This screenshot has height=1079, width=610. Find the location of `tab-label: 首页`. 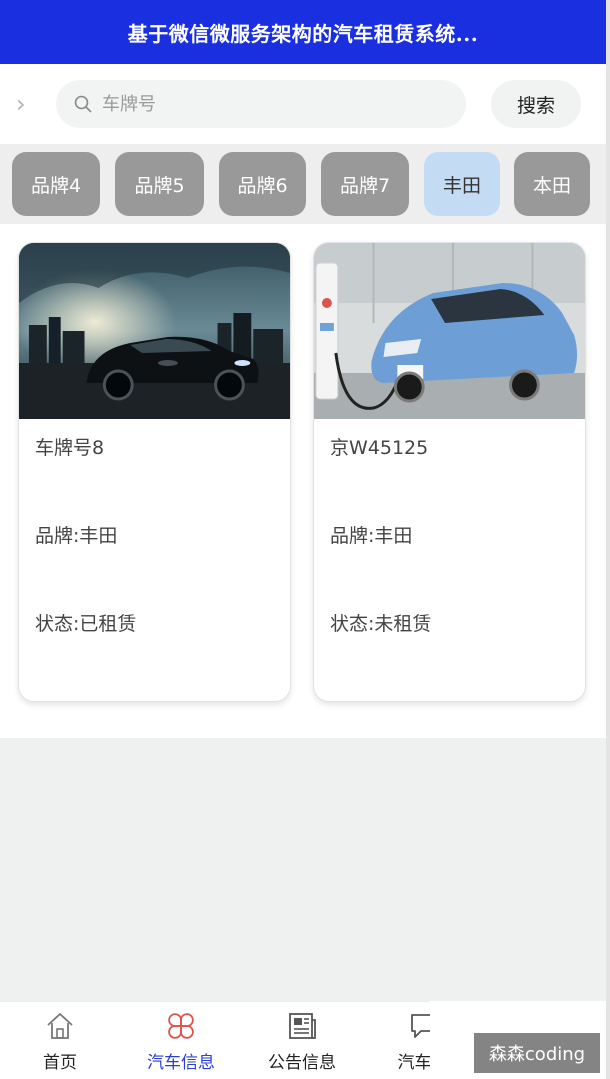

tab-label: 首页 is located at coordinates (60, 1063).